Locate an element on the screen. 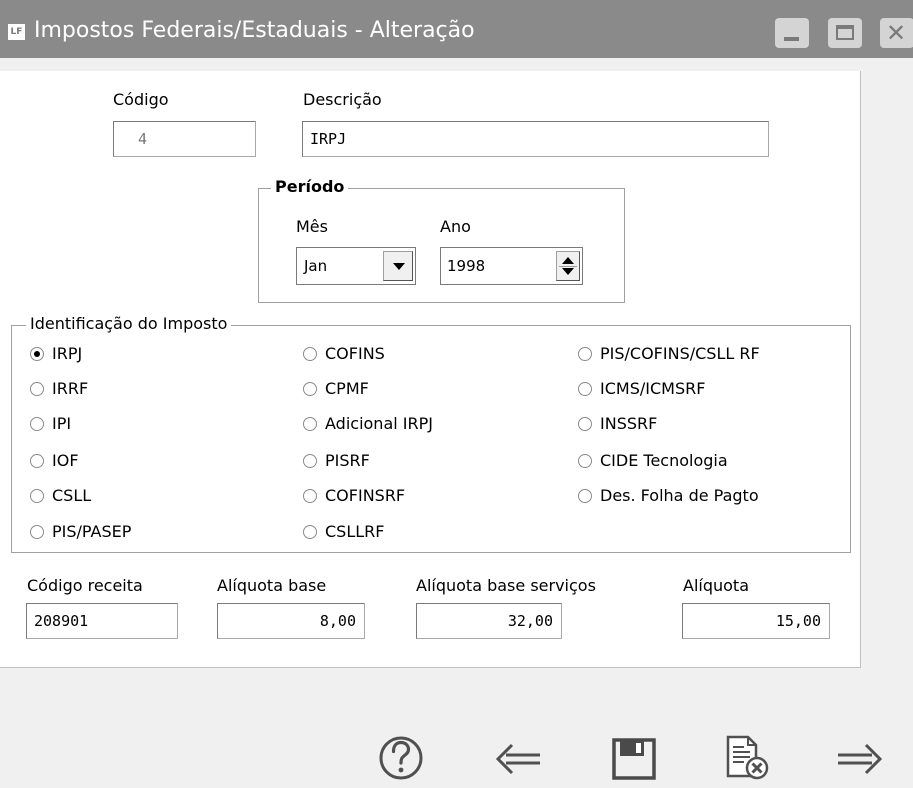 The height and width of the screenshot is (788, 913). cancel-button is located at coordinates (750, 757).